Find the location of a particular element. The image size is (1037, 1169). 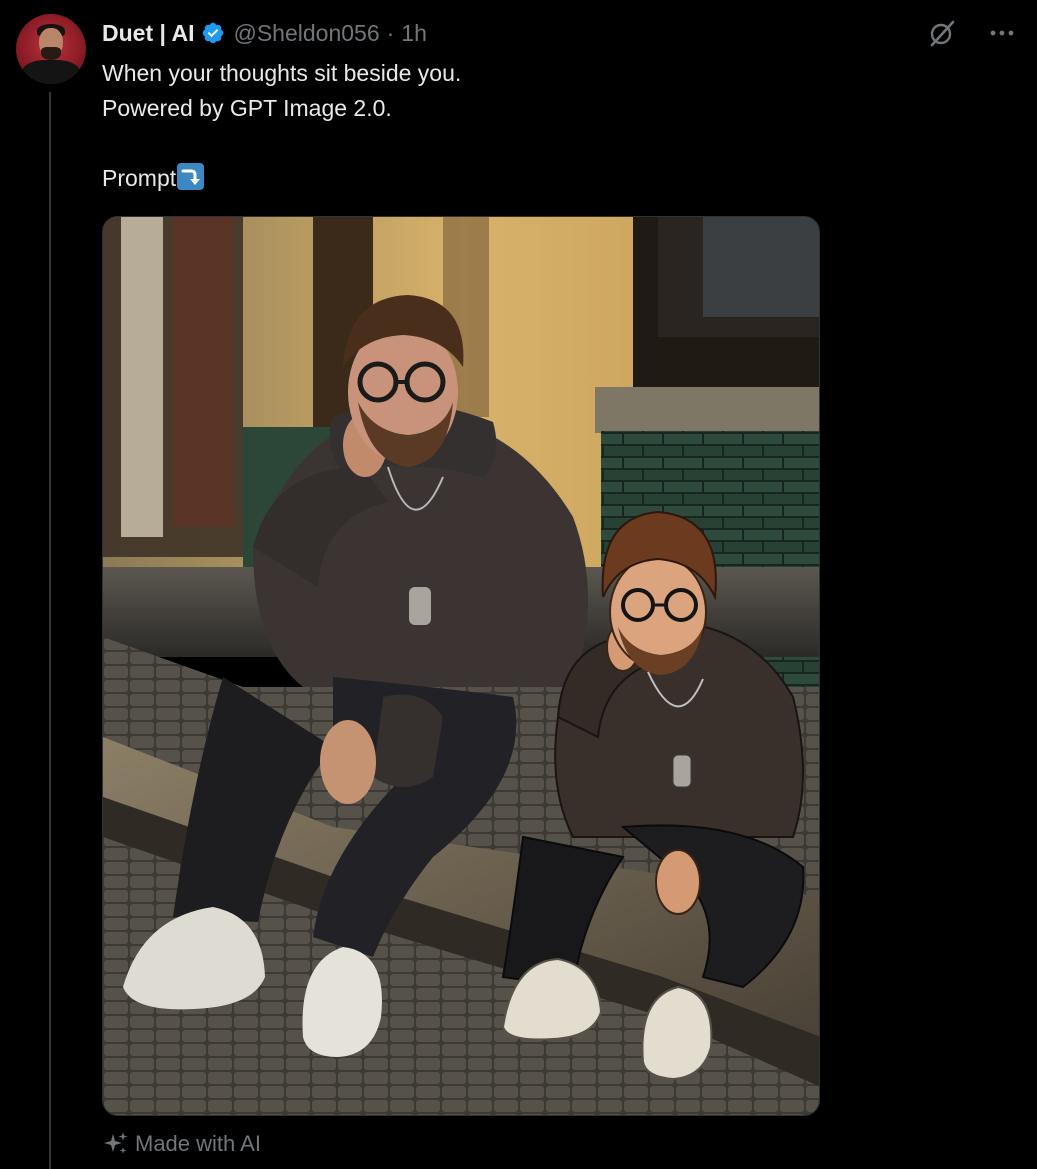

thread-line is located at coordinates (50, 630).